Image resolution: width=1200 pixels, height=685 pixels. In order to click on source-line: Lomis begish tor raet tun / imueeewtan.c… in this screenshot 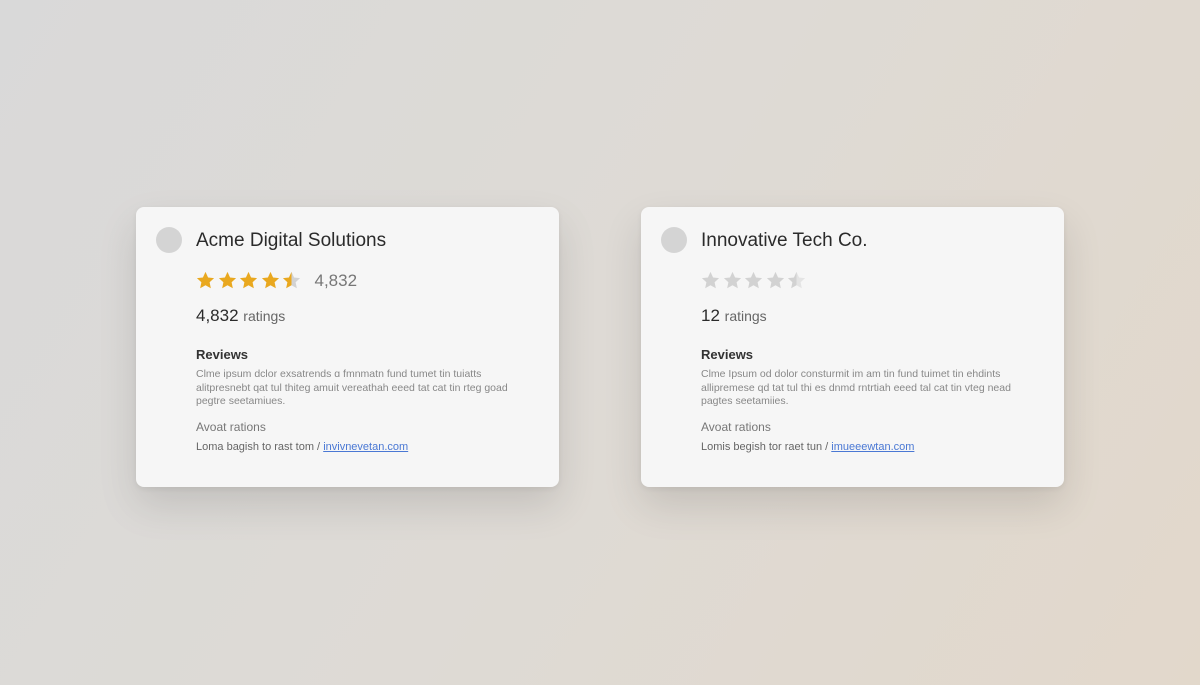, I will do `click(807, 447)`.